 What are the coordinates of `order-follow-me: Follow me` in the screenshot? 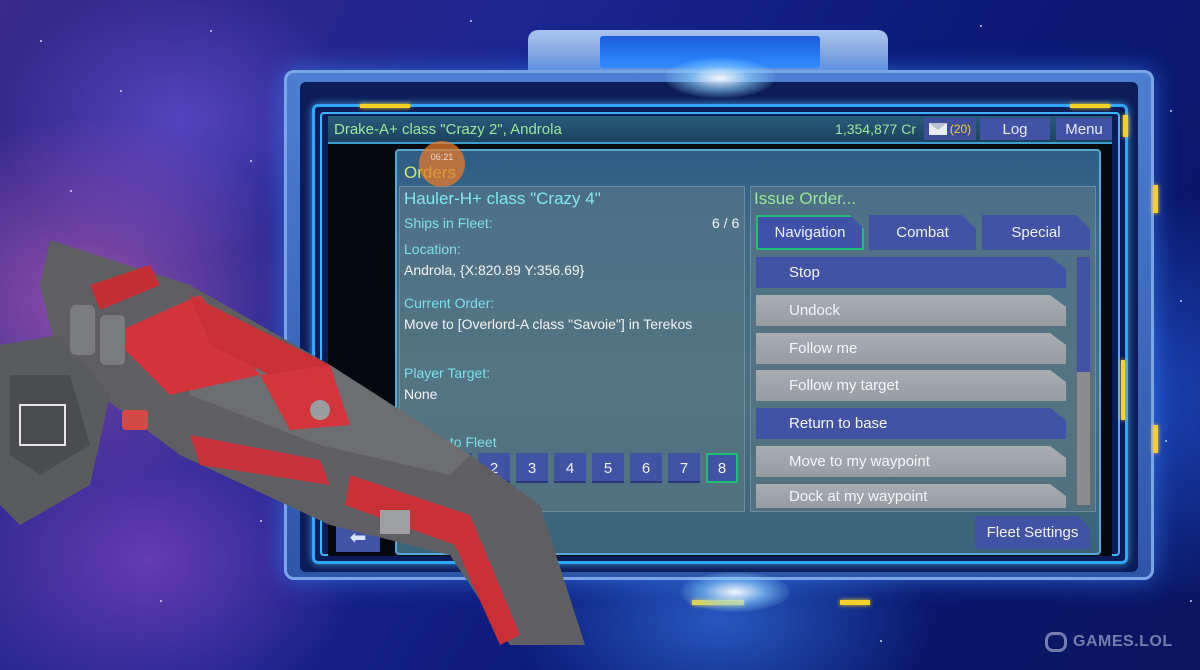 It's located at (911, 348).